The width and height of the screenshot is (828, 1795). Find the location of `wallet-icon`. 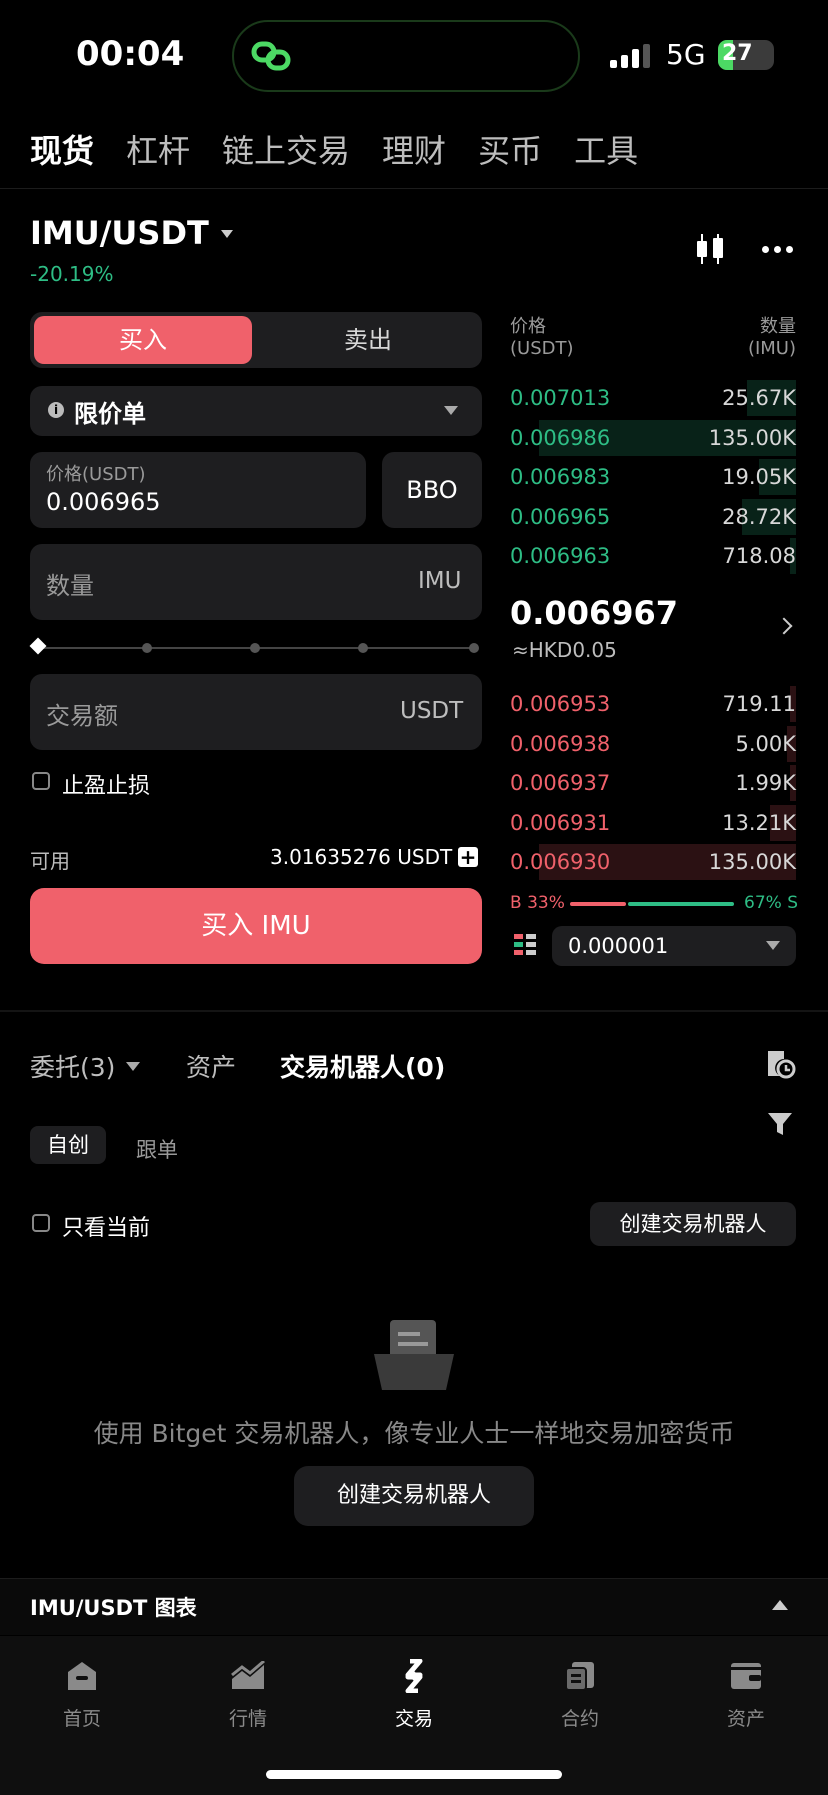

wallet-icon is located at coordinates (746, 1676).